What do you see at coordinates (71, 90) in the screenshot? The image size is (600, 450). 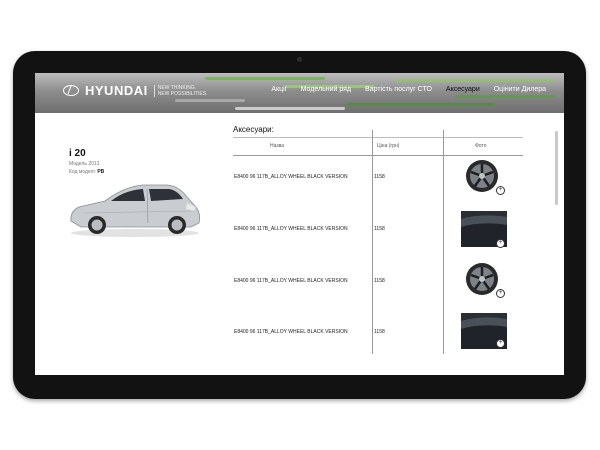 I see `hyundai-logo-icon` at bounding box center [71, 90].